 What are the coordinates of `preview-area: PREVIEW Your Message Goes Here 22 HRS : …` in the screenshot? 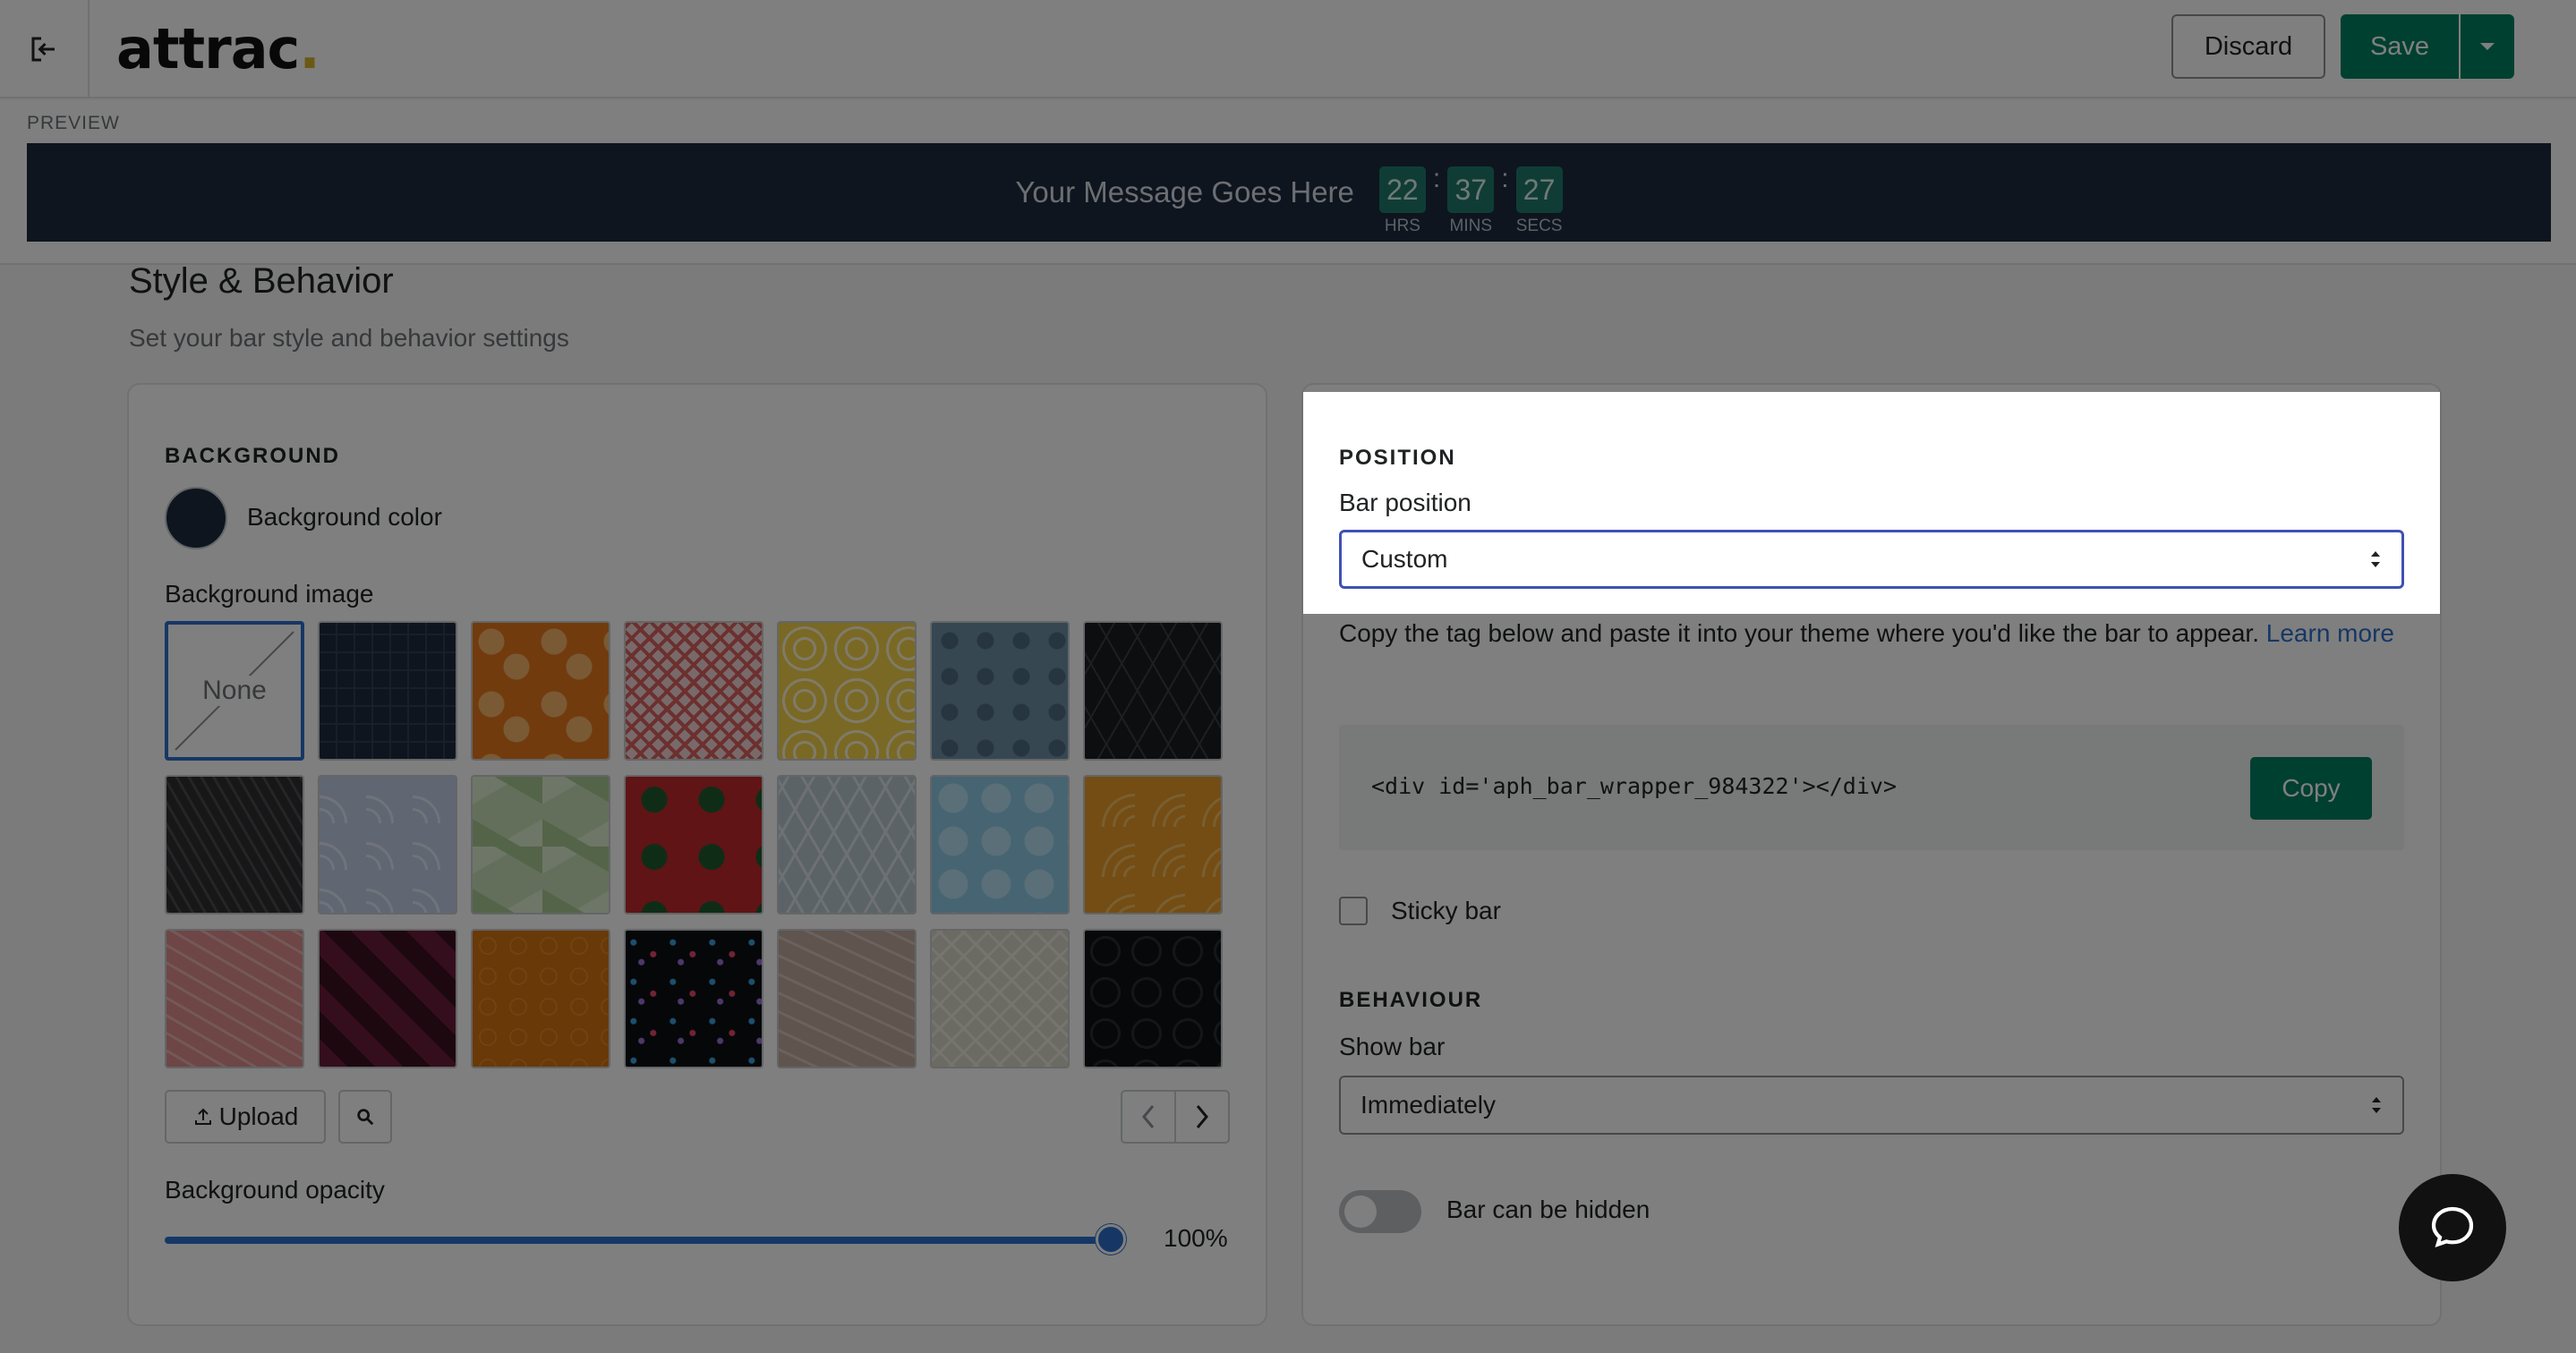 It's located at (1288, 182).